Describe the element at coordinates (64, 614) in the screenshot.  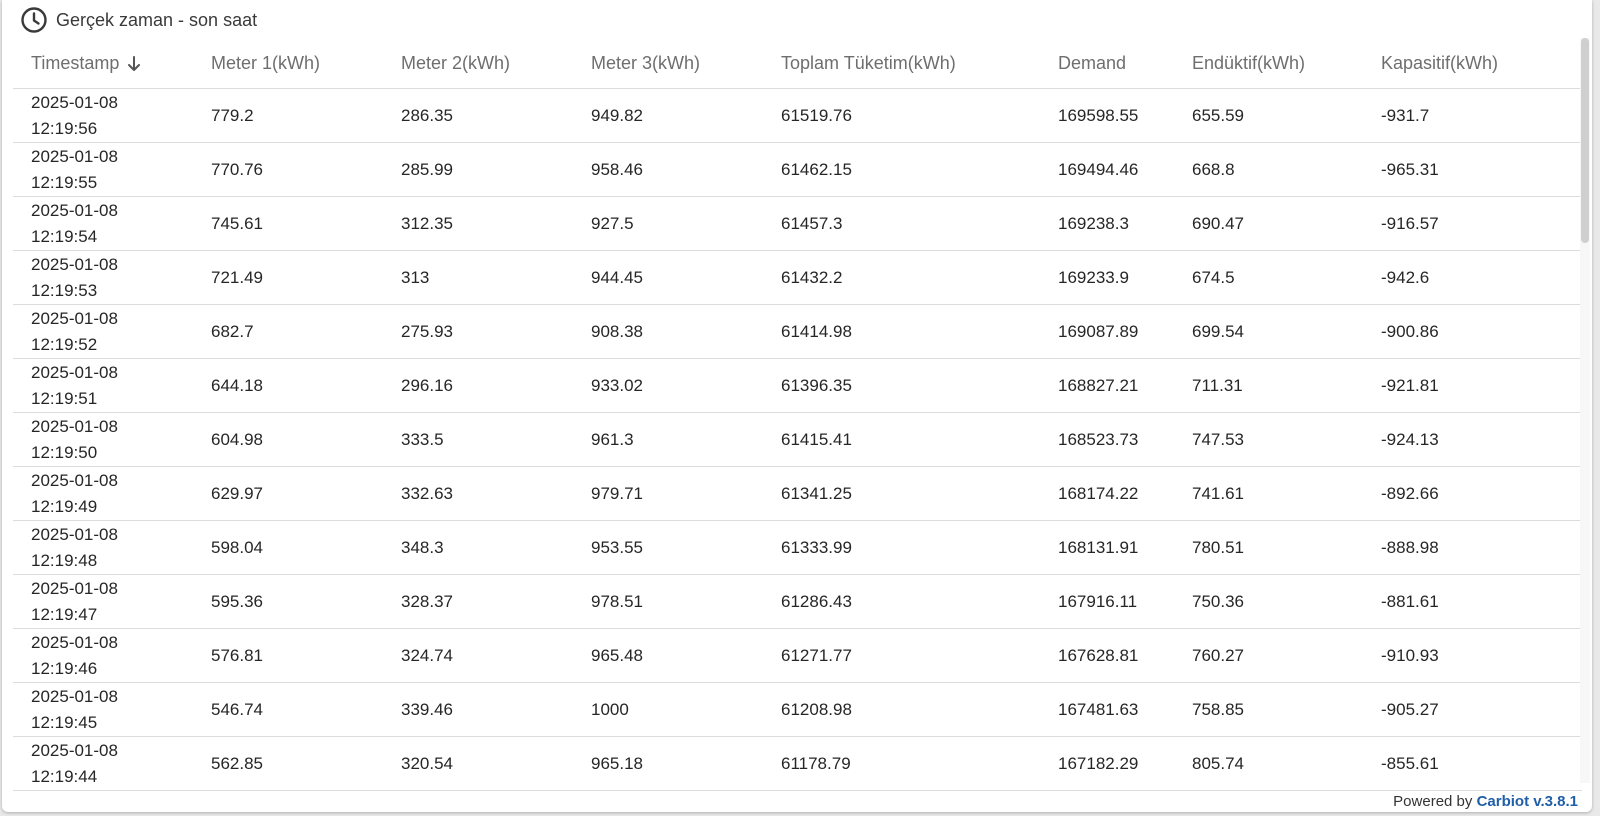
I see `timestamp-time: 12:19:47` at that location.